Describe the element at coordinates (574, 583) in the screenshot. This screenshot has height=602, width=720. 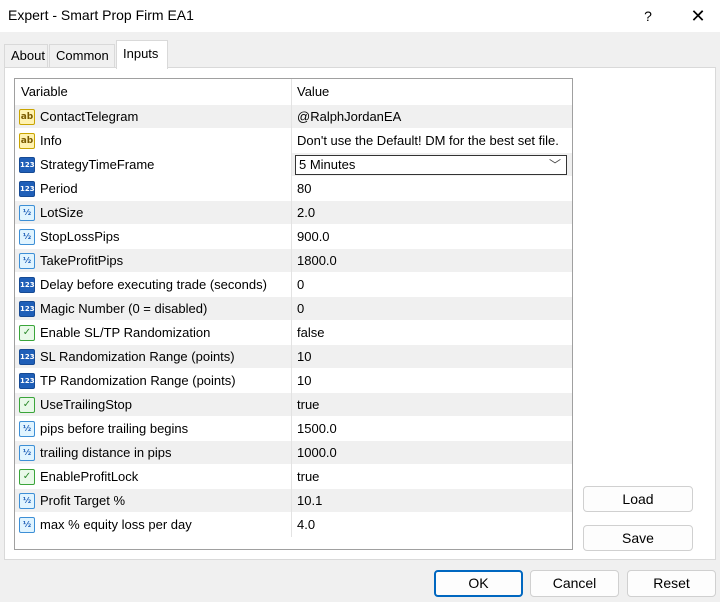
I see `cancel-button: Cancel` at that location.